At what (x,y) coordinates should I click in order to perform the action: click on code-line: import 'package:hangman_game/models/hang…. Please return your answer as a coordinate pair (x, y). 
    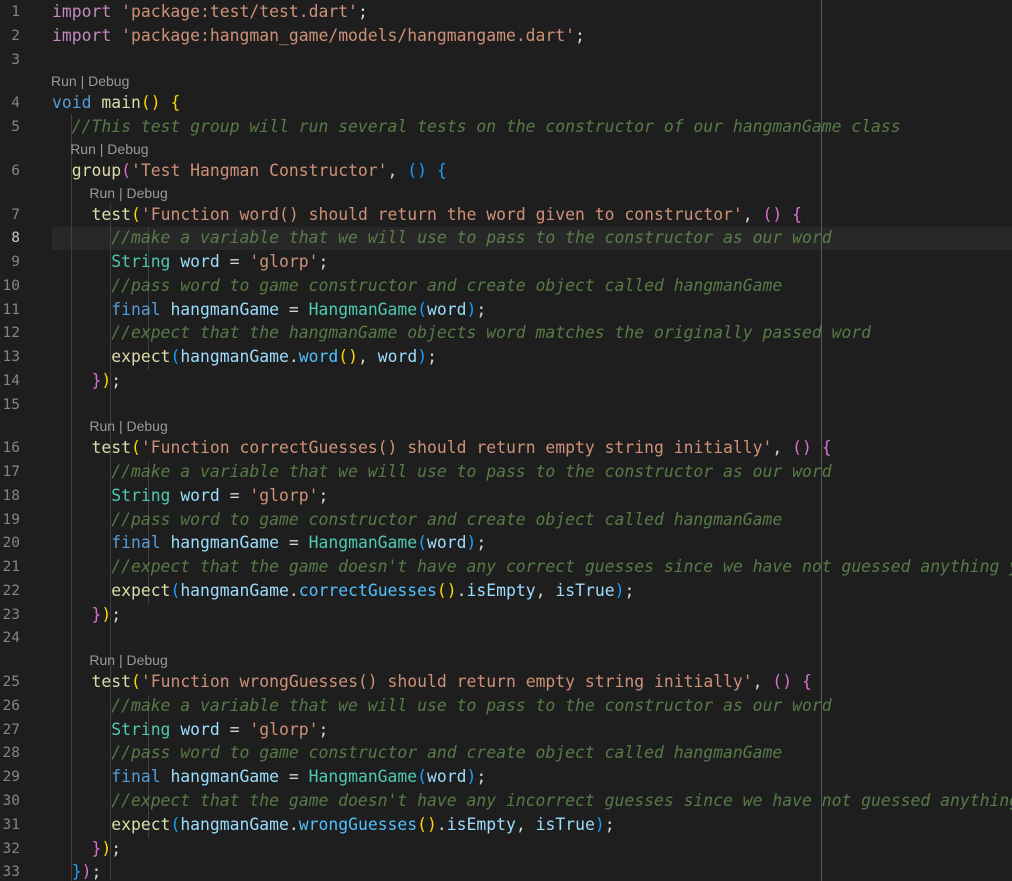
    Looking at the image, I should click on (318, 36).